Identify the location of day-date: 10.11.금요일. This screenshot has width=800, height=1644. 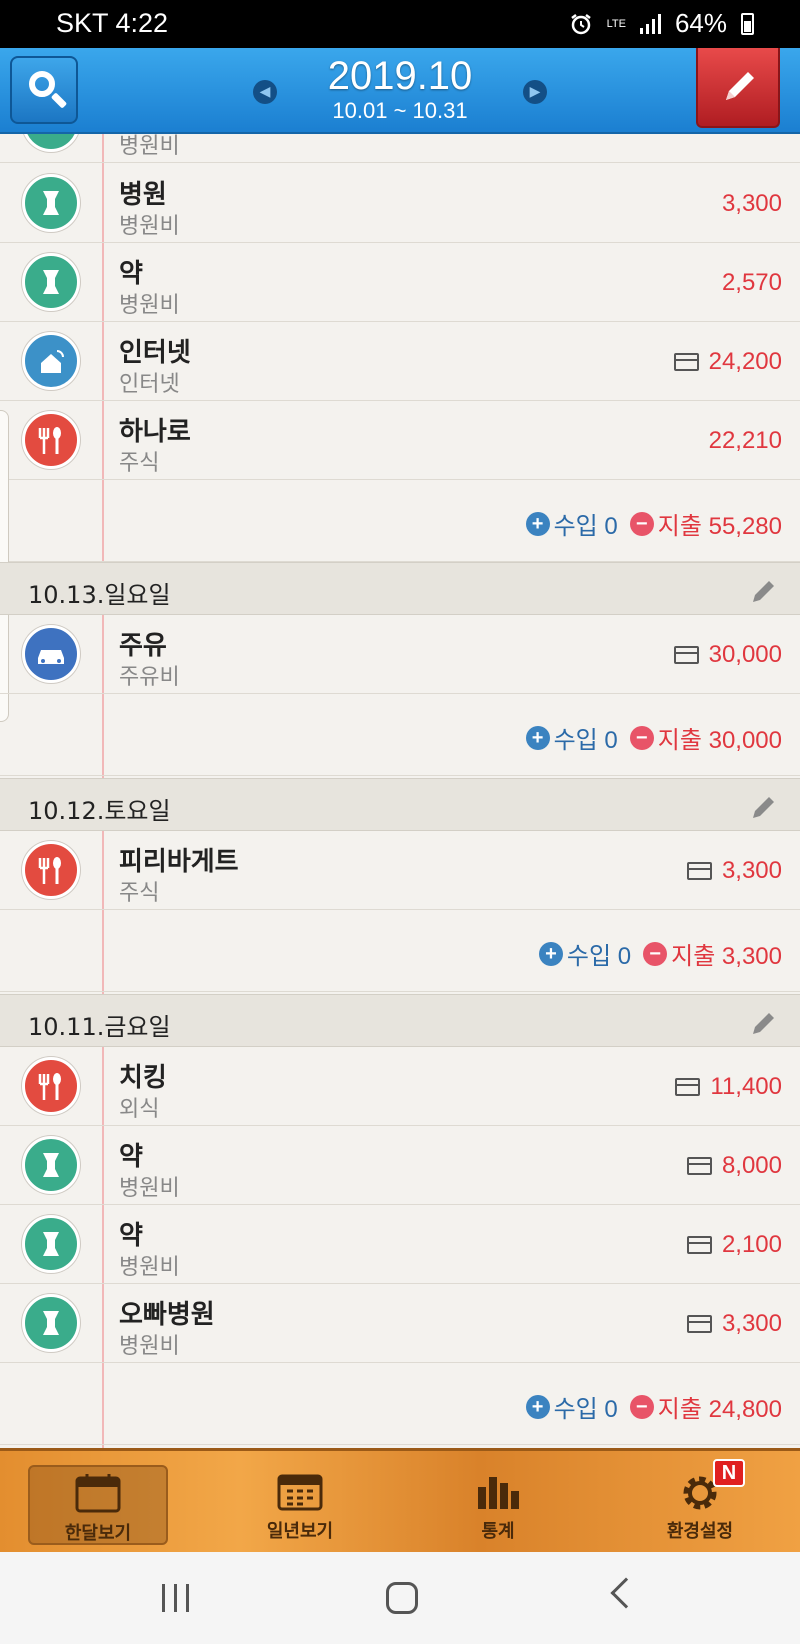
(99, 1027).